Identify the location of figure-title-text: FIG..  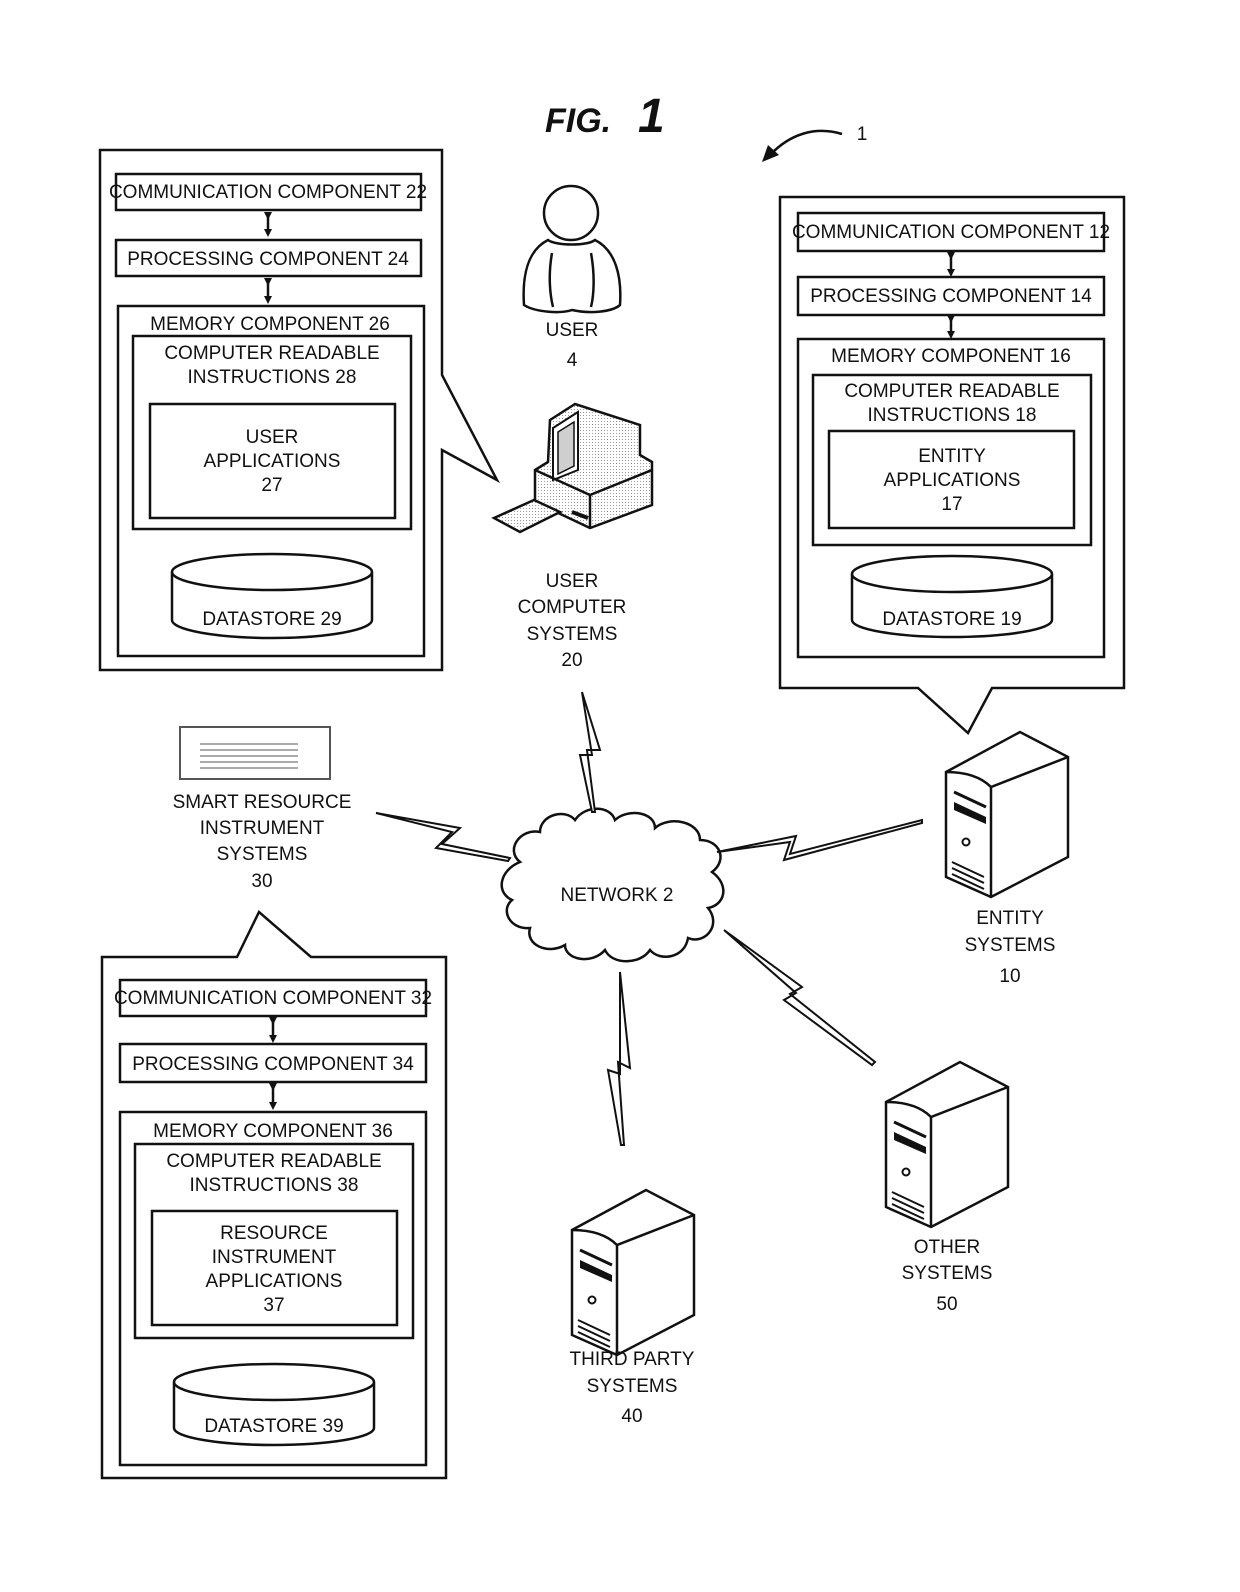
(578, 121).